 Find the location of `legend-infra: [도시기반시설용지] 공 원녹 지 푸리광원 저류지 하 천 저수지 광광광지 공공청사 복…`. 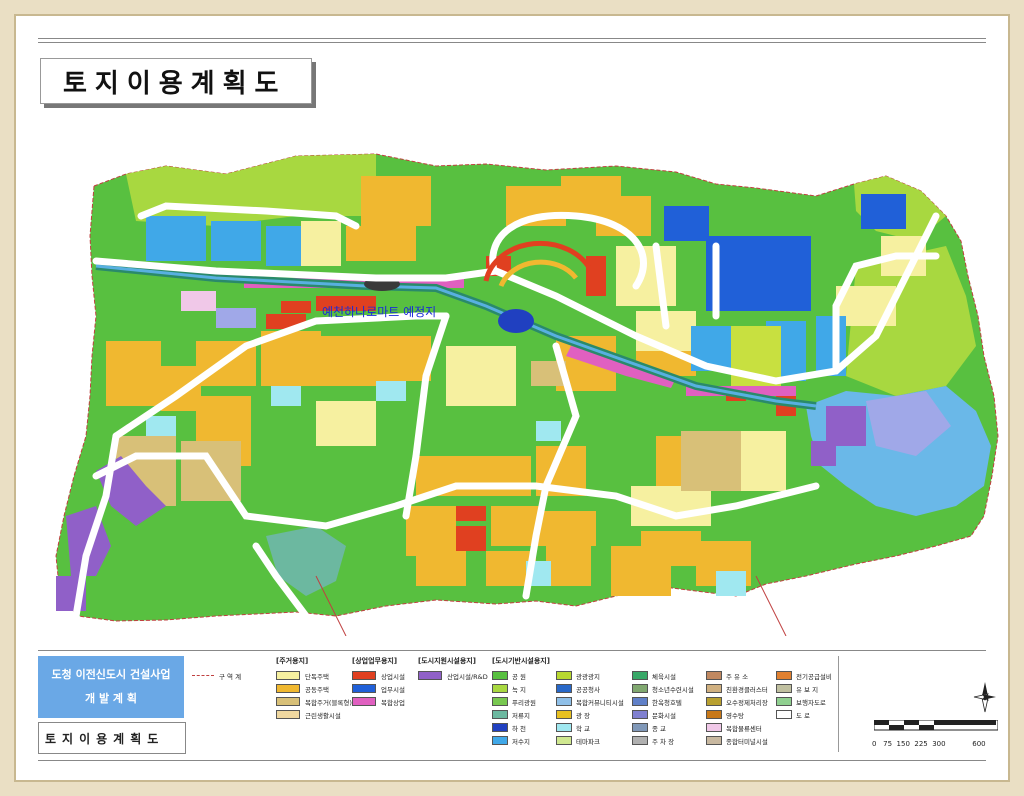

legend-infra: [도시기반시설용지] 공 원녹 지 푸리광원 저류지 하 천 저수지 광광광지 공공청사 복… is located at coordinates (662, 701).